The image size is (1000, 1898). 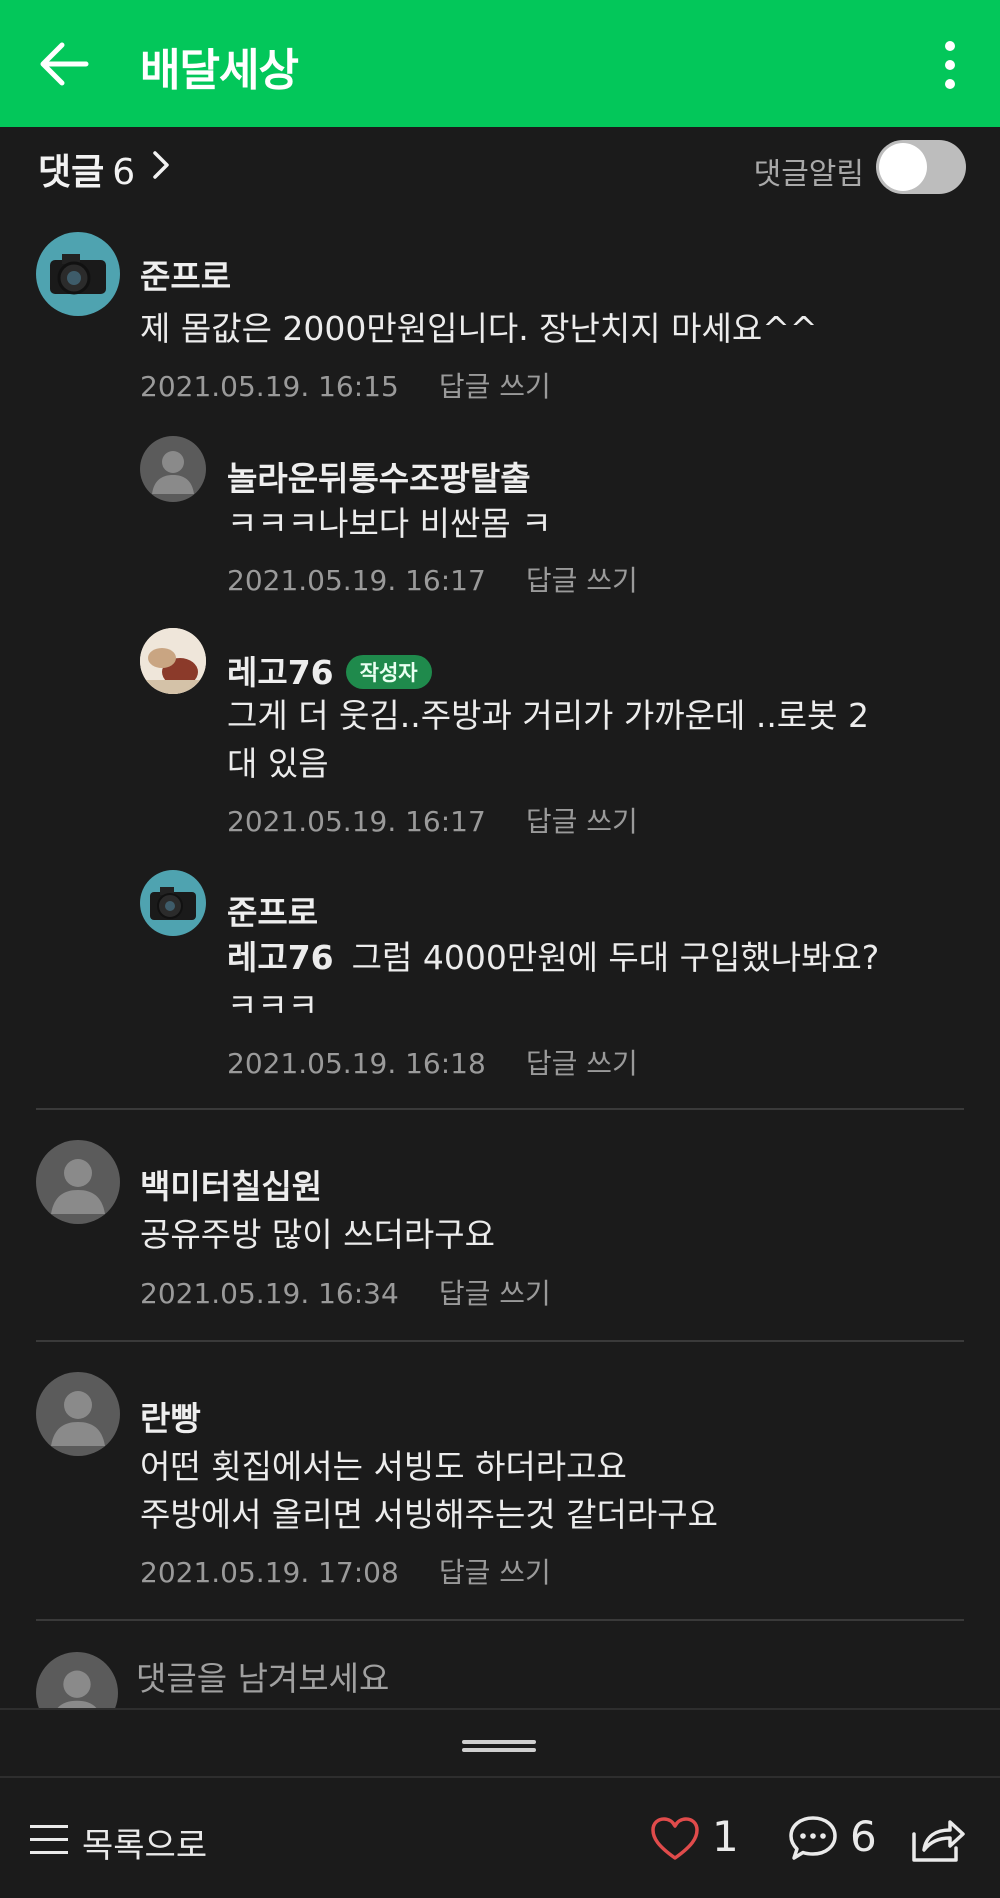 I want to click on chevron-right-icon, so click(x=161, y=165).